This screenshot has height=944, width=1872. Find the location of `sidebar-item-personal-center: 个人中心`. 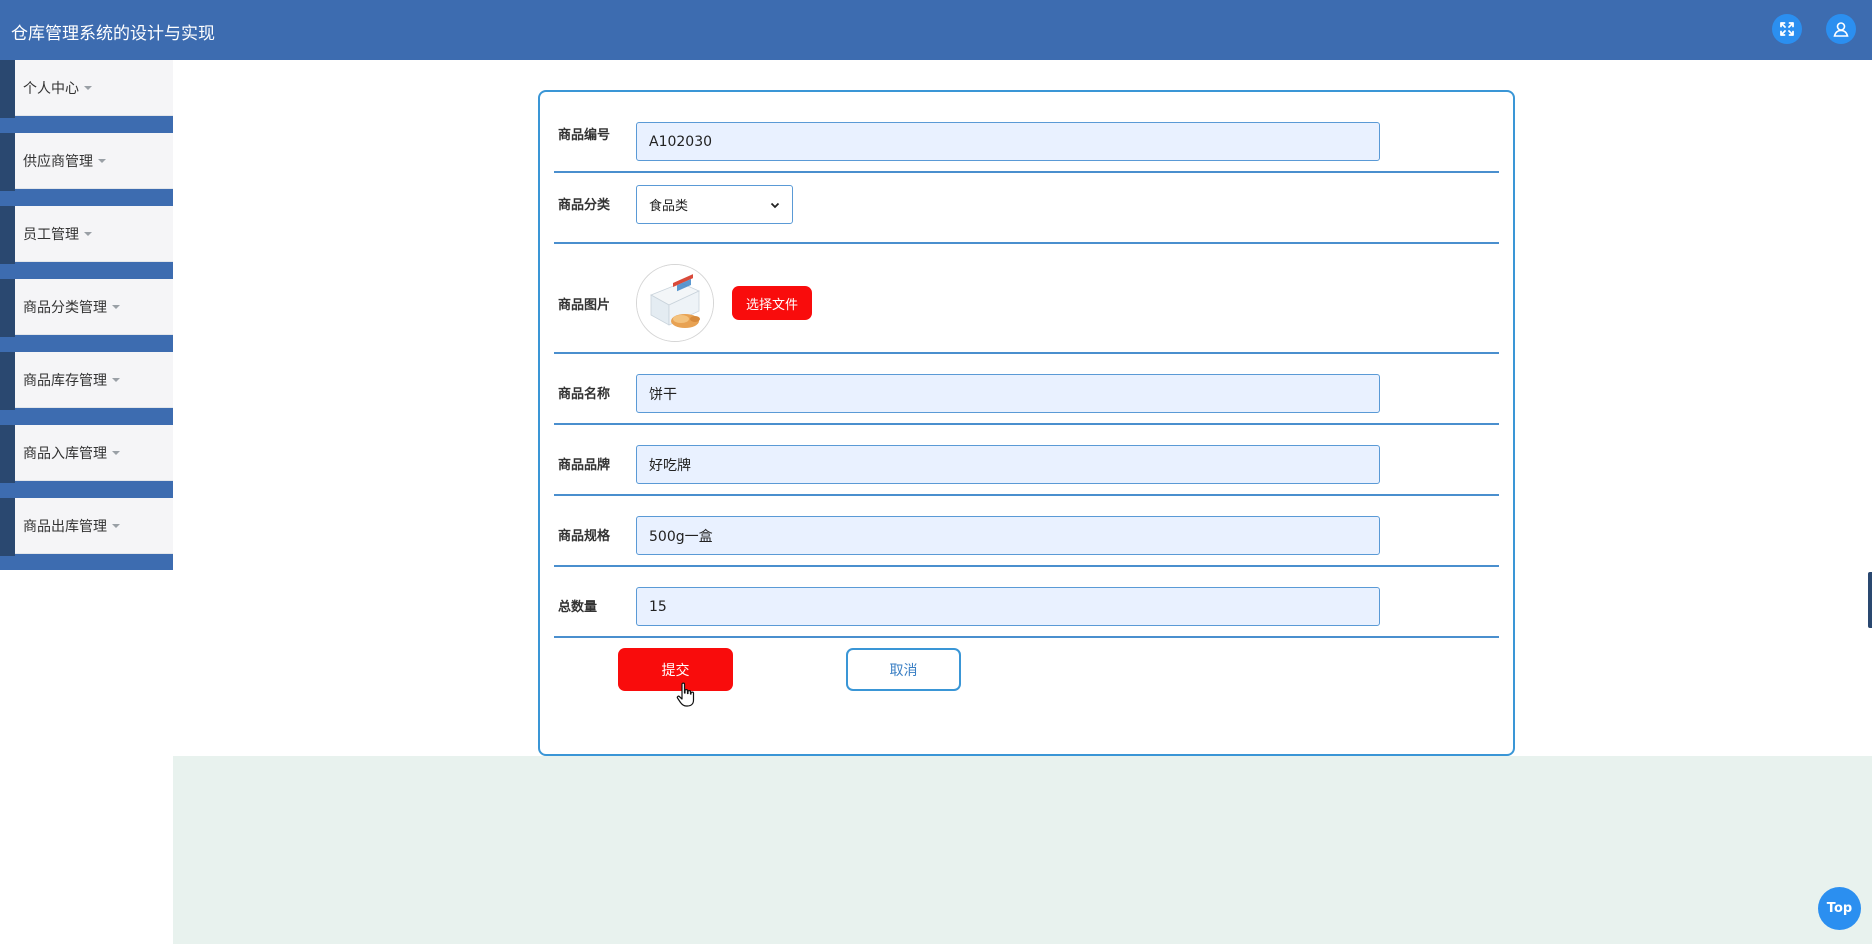

sidebar-item-personal-center: 个人中心 is located at coordinates (86, 96).